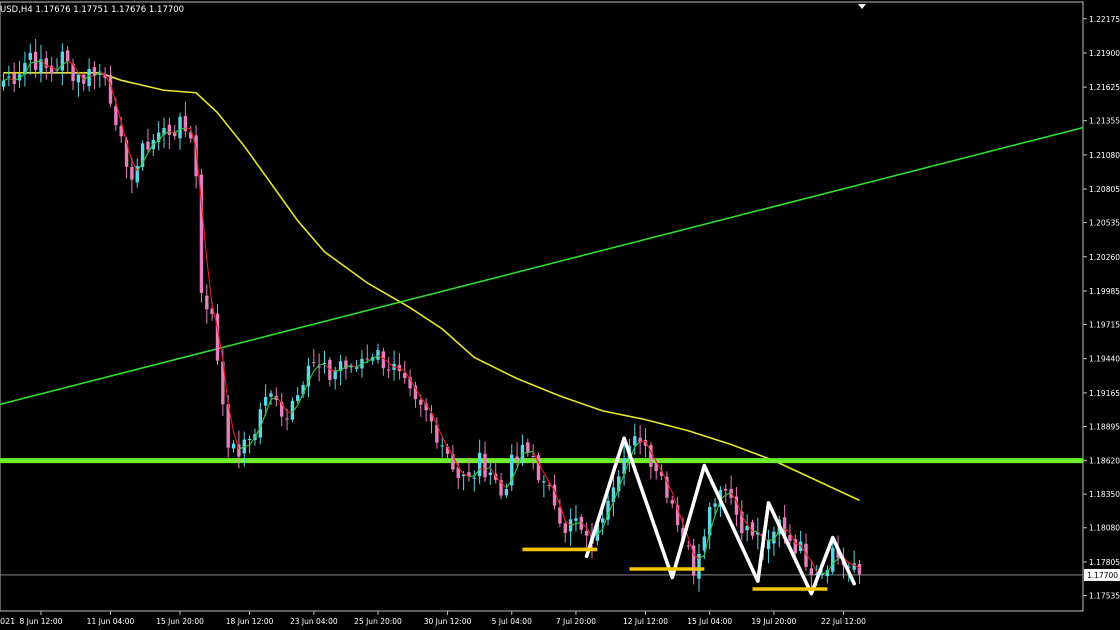 This screenshot has width=1120, height=630. I want to click on price-tick-label: 1.18080, so click(1104, 528).